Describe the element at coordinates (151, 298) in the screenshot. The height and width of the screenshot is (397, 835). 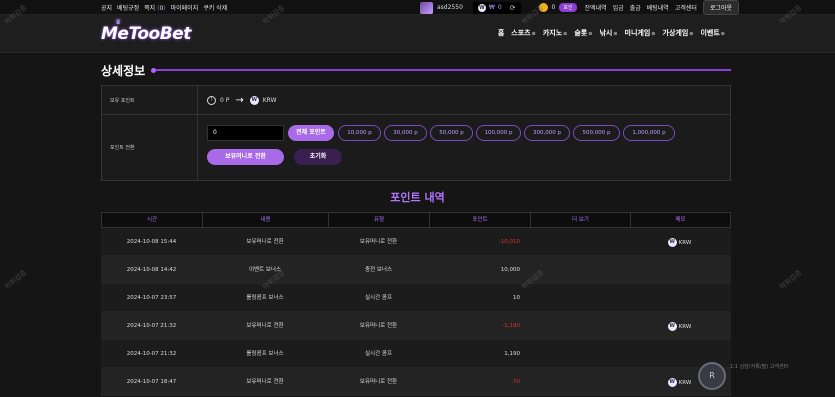
I see `cell-time: 2024-10-07 23:57` at that location.